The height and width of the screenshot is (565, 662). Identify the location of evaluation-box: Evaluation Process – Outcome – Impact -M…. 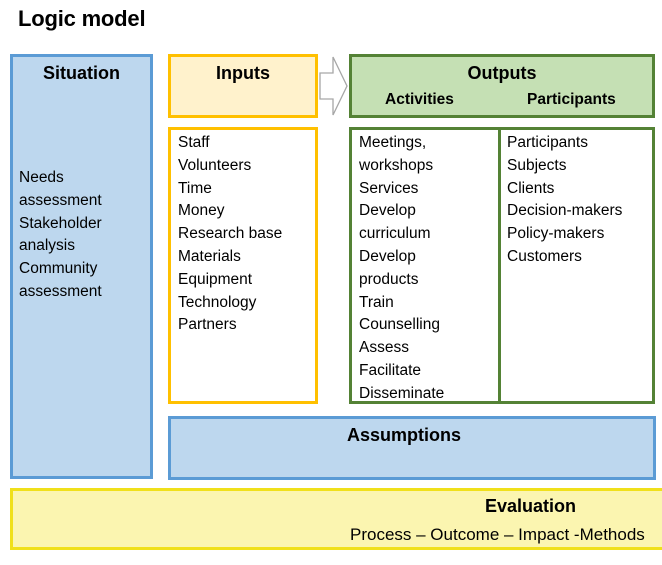
(336, 519).